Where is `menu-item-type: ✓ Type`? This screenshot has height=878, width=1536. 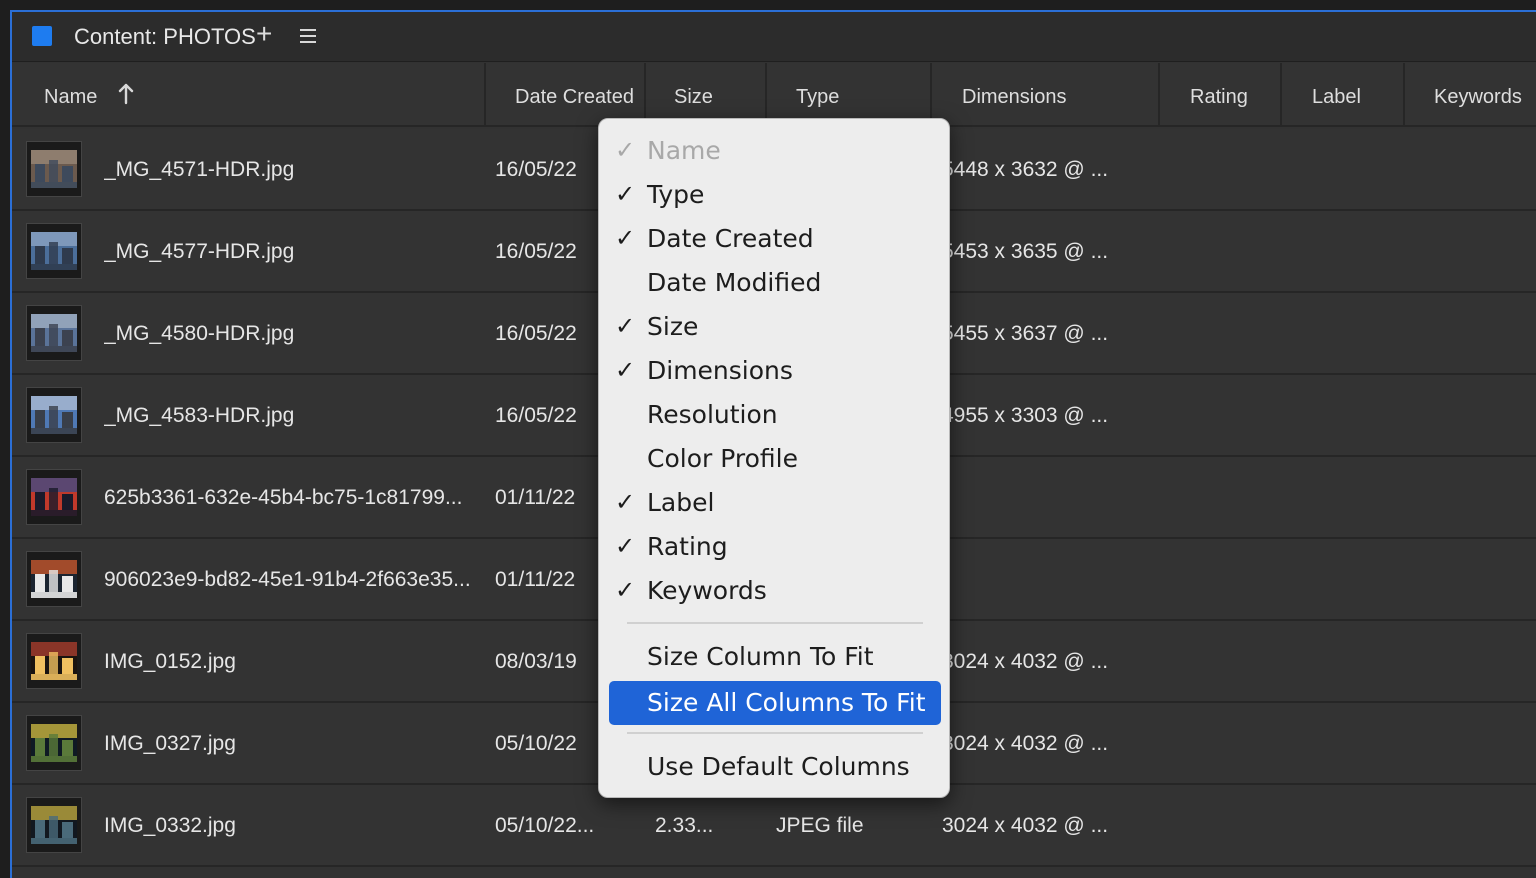
menu-item-type: ✓ Type is located at coordinates (775, 195).